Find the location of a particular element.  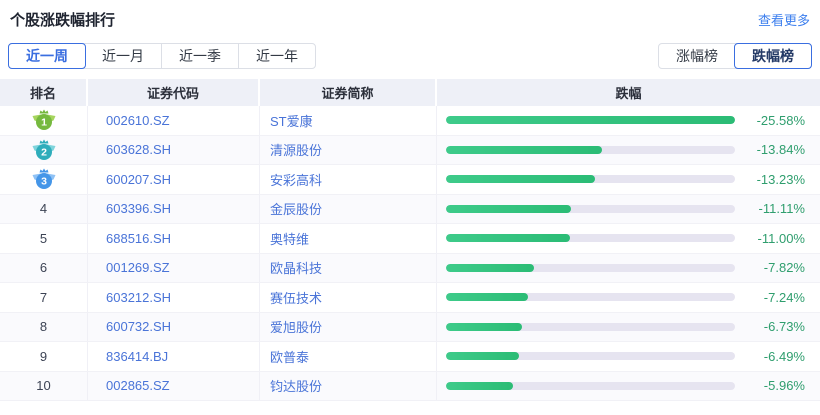

period-tabs: 近一周 近一月 近一季 近一年 is located at coordinates (162, 56).